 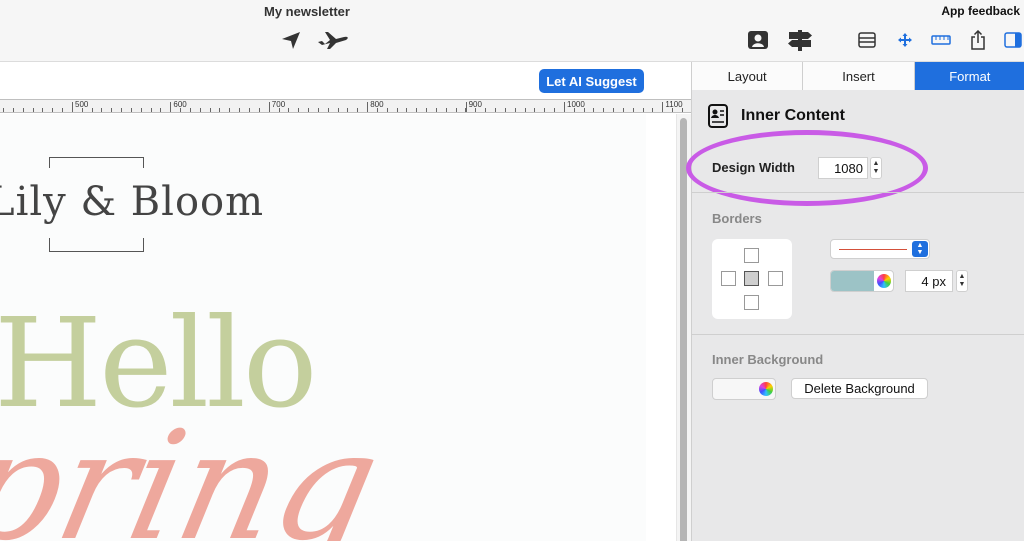 I want to click on design-width-input, so click(x=843, y=168).